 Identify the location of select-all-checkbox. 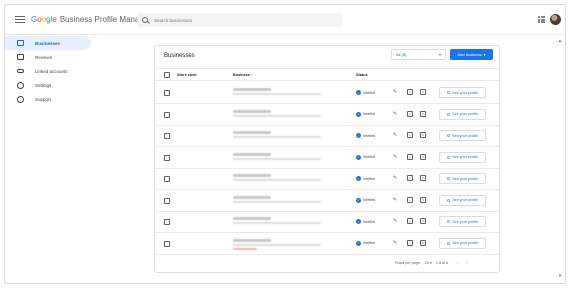
(167, 75).